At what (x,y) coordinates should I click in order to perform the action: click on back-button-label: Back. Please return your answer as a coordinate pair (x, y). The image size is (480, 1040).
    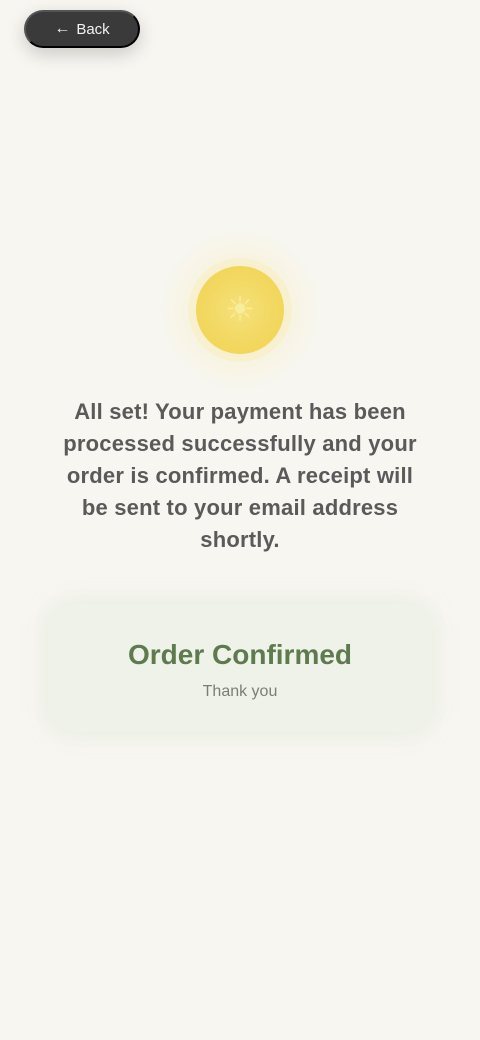
    Looking at the image, I should click on (93, 29).